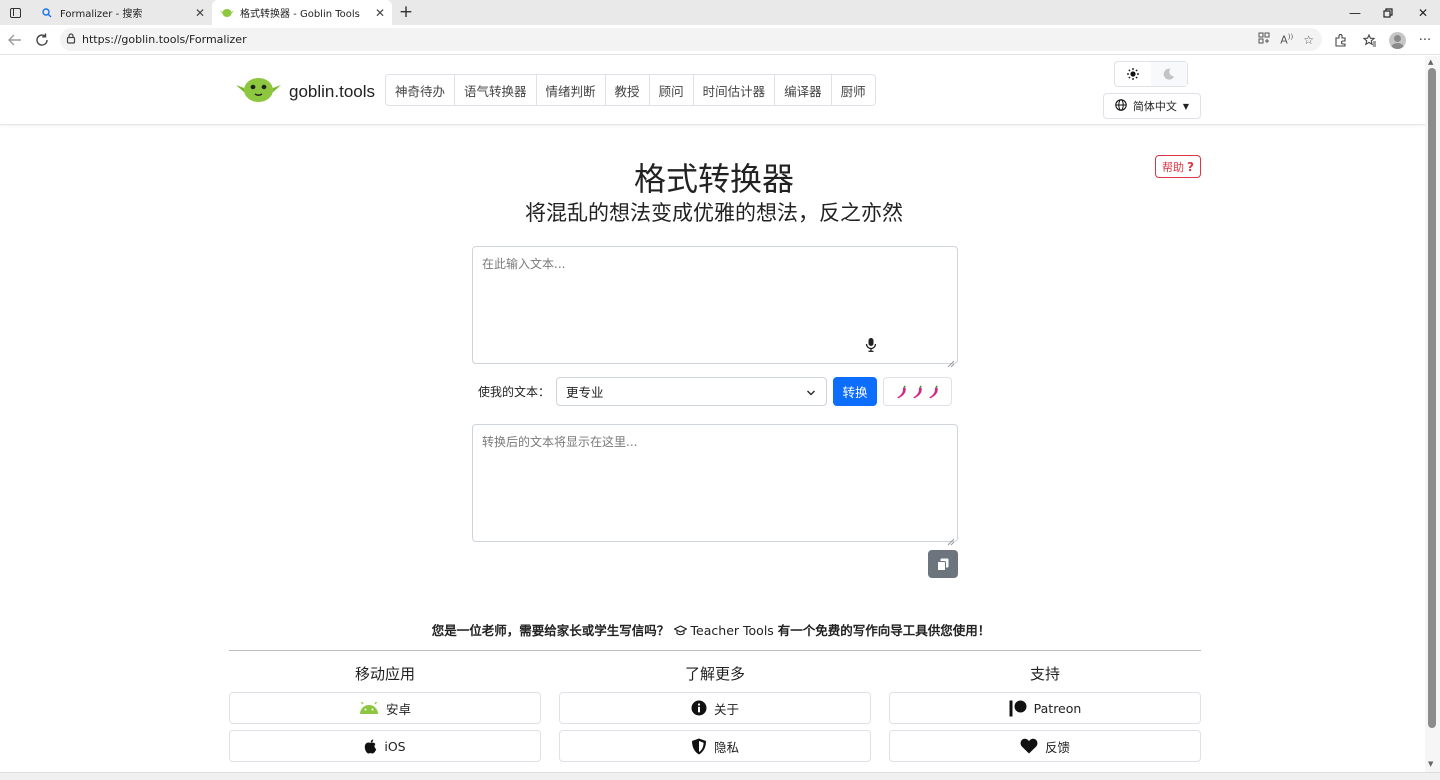  I want to click on minimize-icon: —, so click(1355, 12).